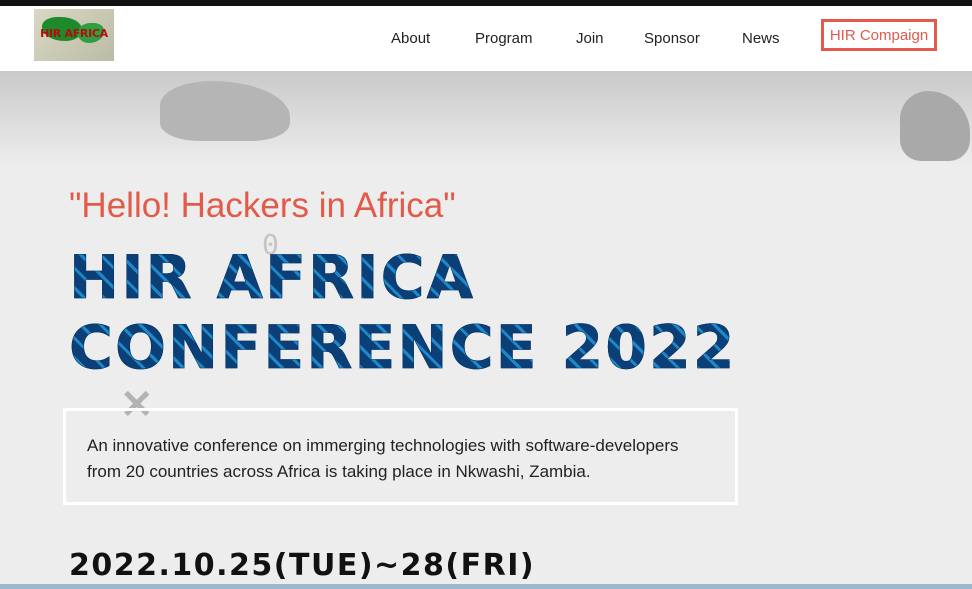 This screenshot has width=972, height=589. I want to click on photo-shoe-left, so click(225, 111).